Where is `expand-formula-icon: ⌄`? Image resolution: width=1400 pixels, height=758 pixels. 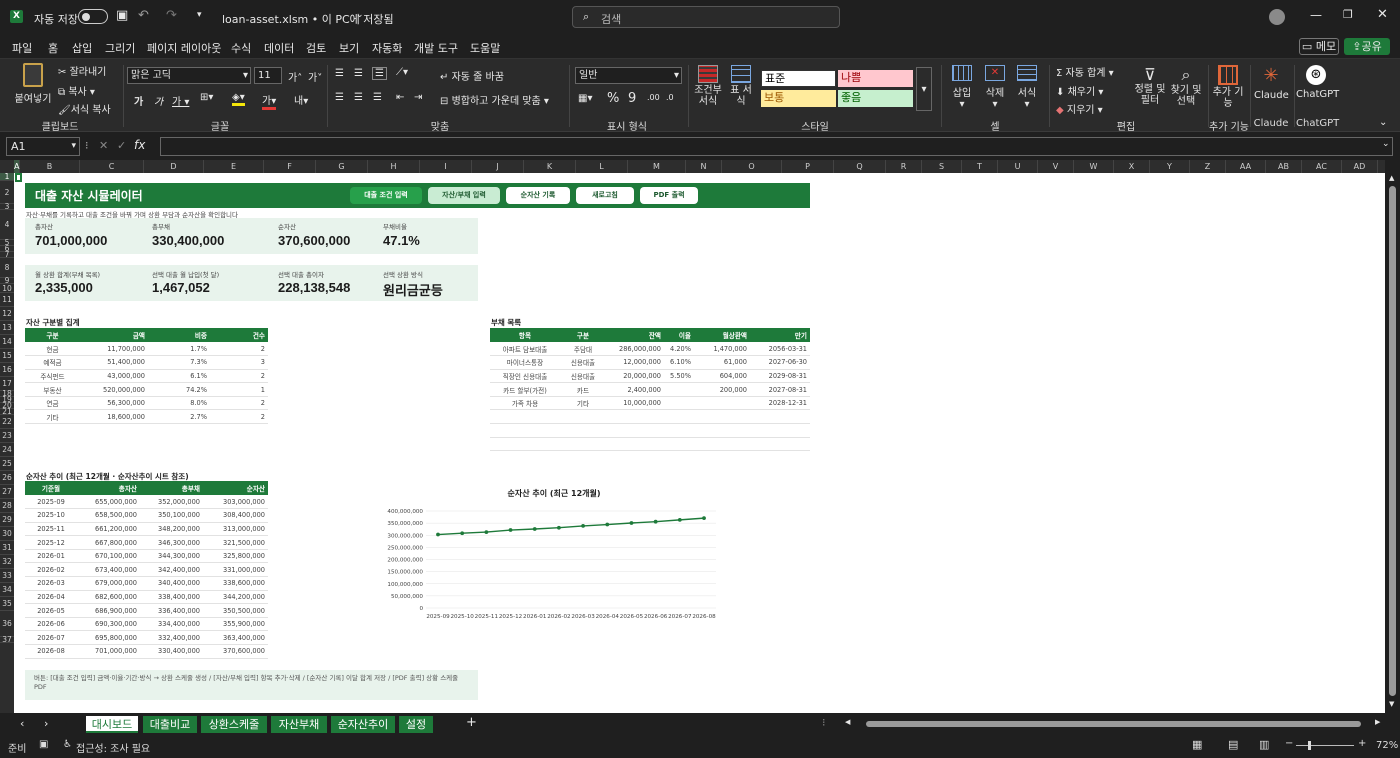 expand-formula-icon: ⌄ is located at coordinates (1386, 144).